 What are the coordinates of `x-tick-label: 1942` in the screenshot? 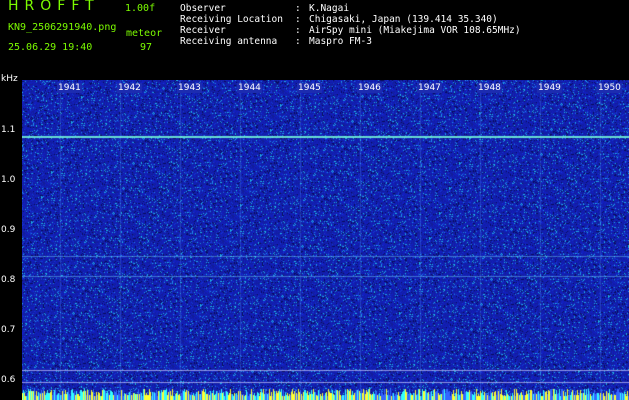 It's located at (129, 88).